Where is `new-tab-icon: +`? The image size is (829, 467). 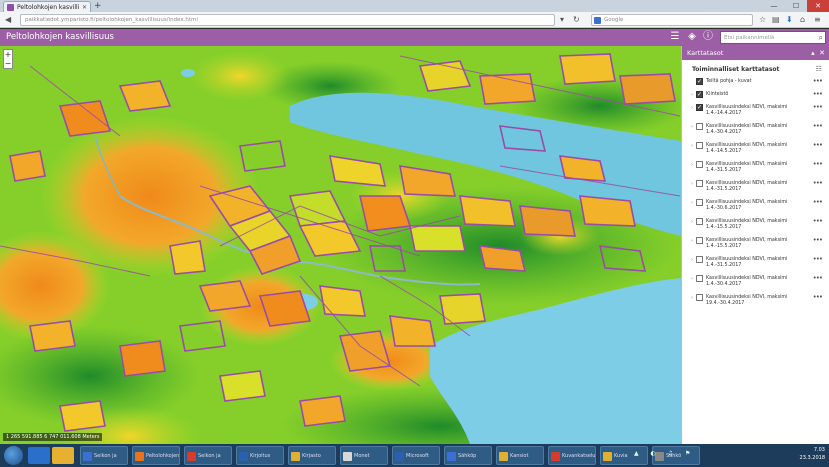 new-tab-icon: + is located at coordinates (98, 6).